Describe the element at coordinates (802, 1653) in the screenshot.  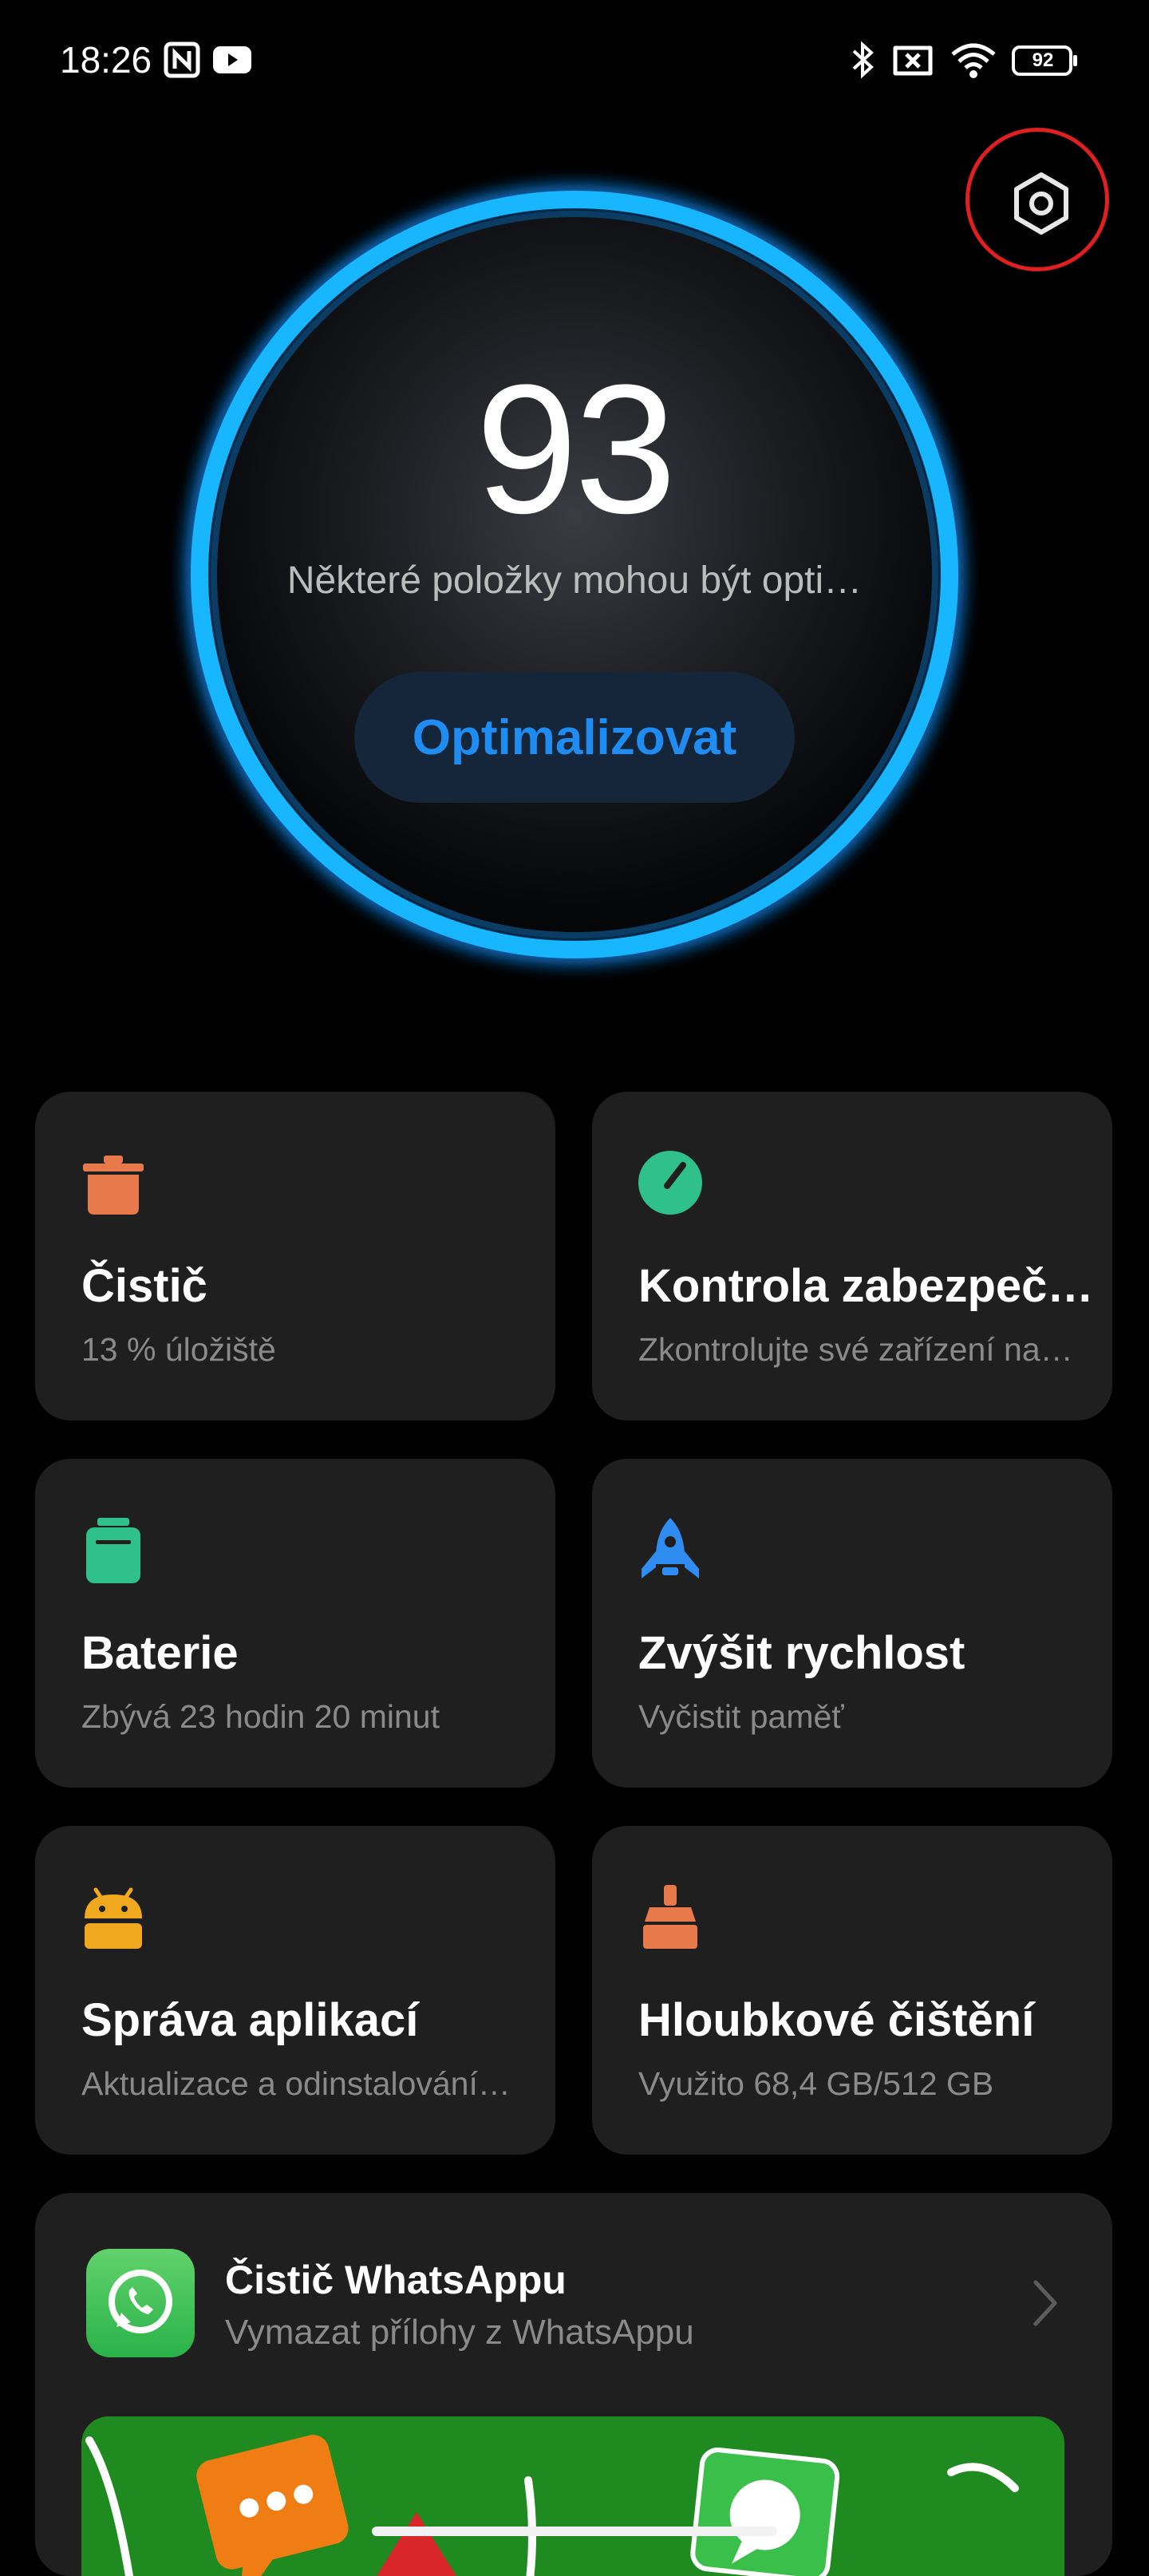
I see `card-title: Zvýšit rychlost` at that location.